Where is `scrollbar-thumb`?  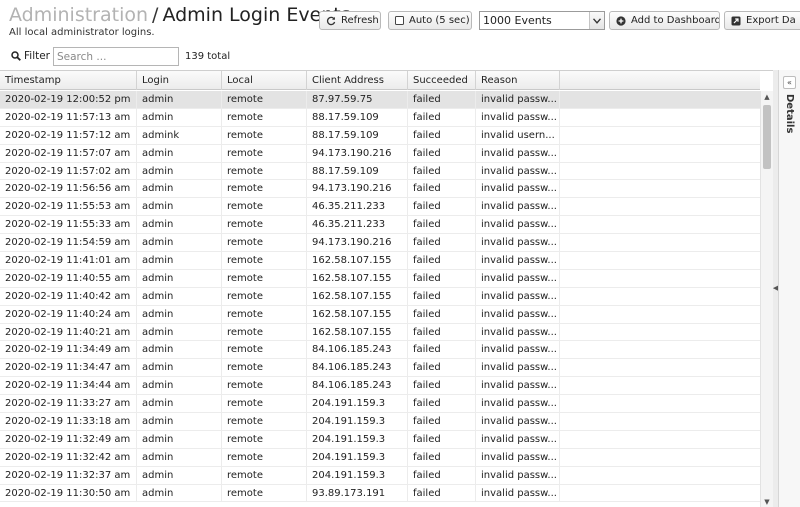 scrollbar-thumb is located at coordinates (767, 137).